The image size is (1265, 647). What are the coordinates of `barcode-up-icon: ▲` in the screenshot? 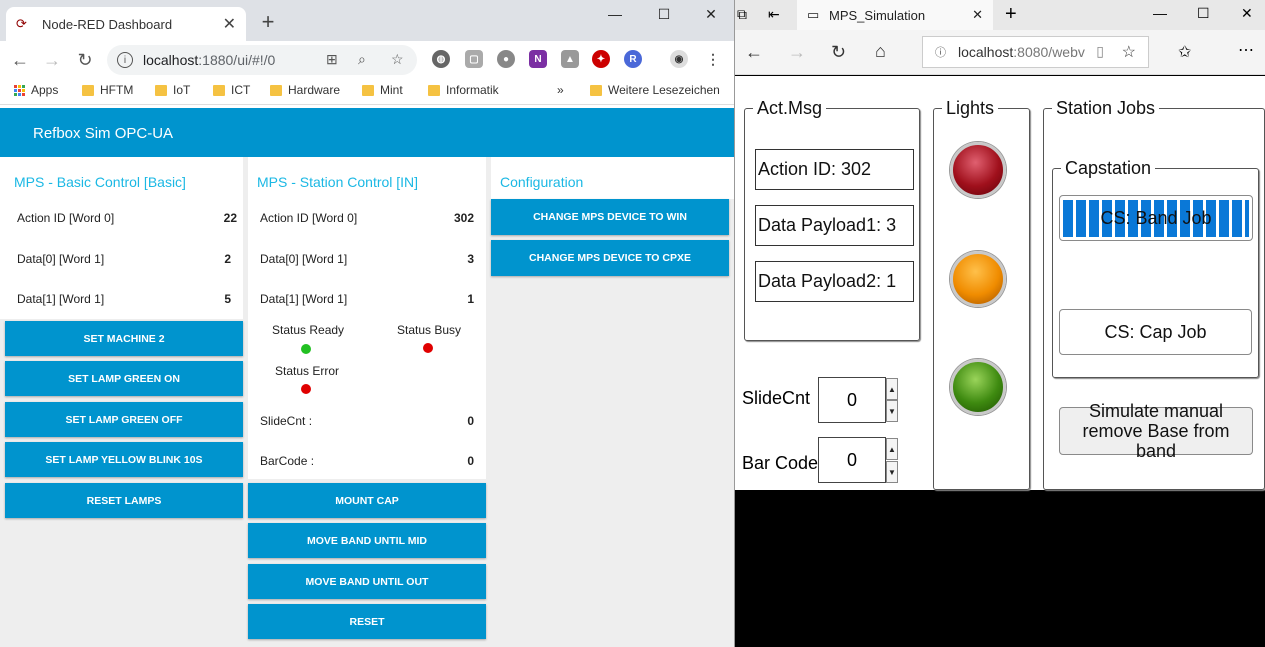 It's located at (892, 449).